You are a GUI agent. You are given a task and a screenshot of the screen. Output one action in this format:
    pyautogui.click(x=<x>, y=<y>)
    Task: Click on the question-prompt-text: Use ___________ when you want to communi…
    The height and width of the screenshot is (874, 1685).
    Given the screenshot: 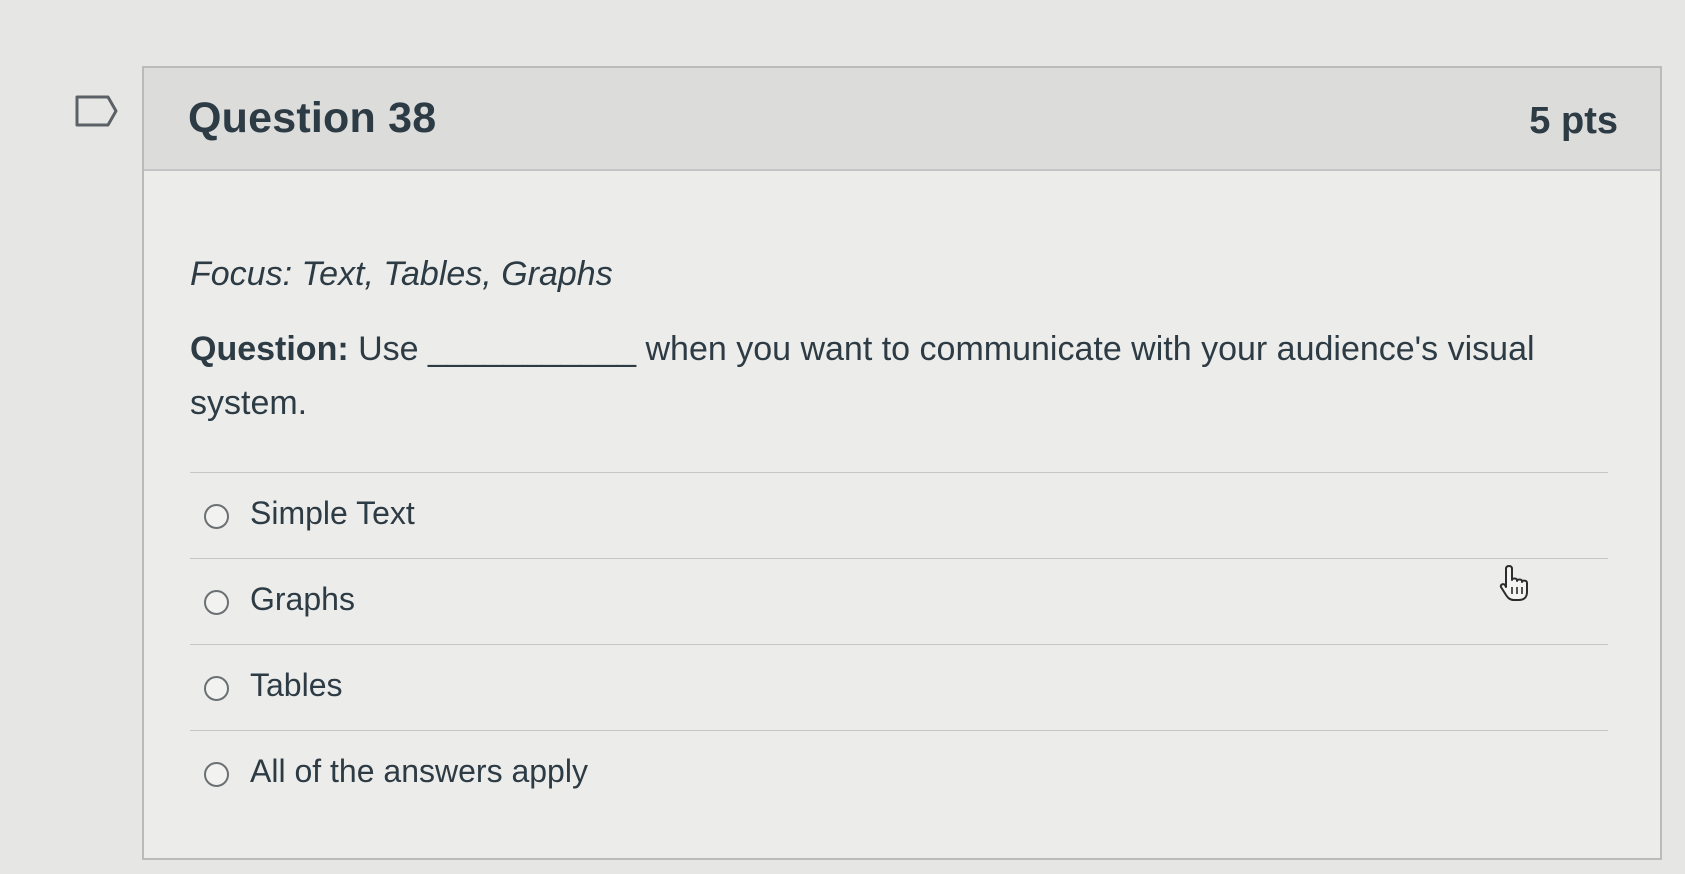 What is the action you would take?
    pyautogui.click(x=862, y=376)
    